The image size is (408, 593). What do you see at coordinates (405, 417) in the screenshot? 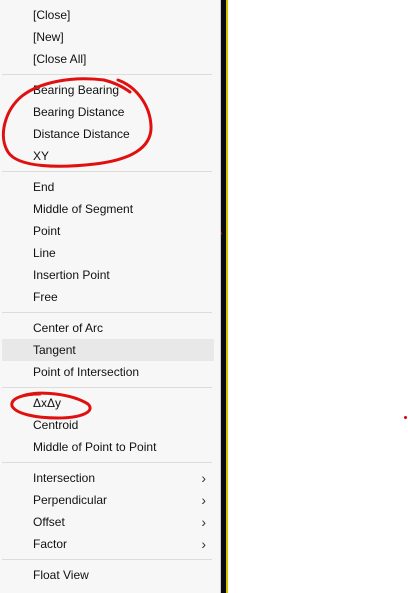
I see `canvas-marker` at bounding box center [405, 417].